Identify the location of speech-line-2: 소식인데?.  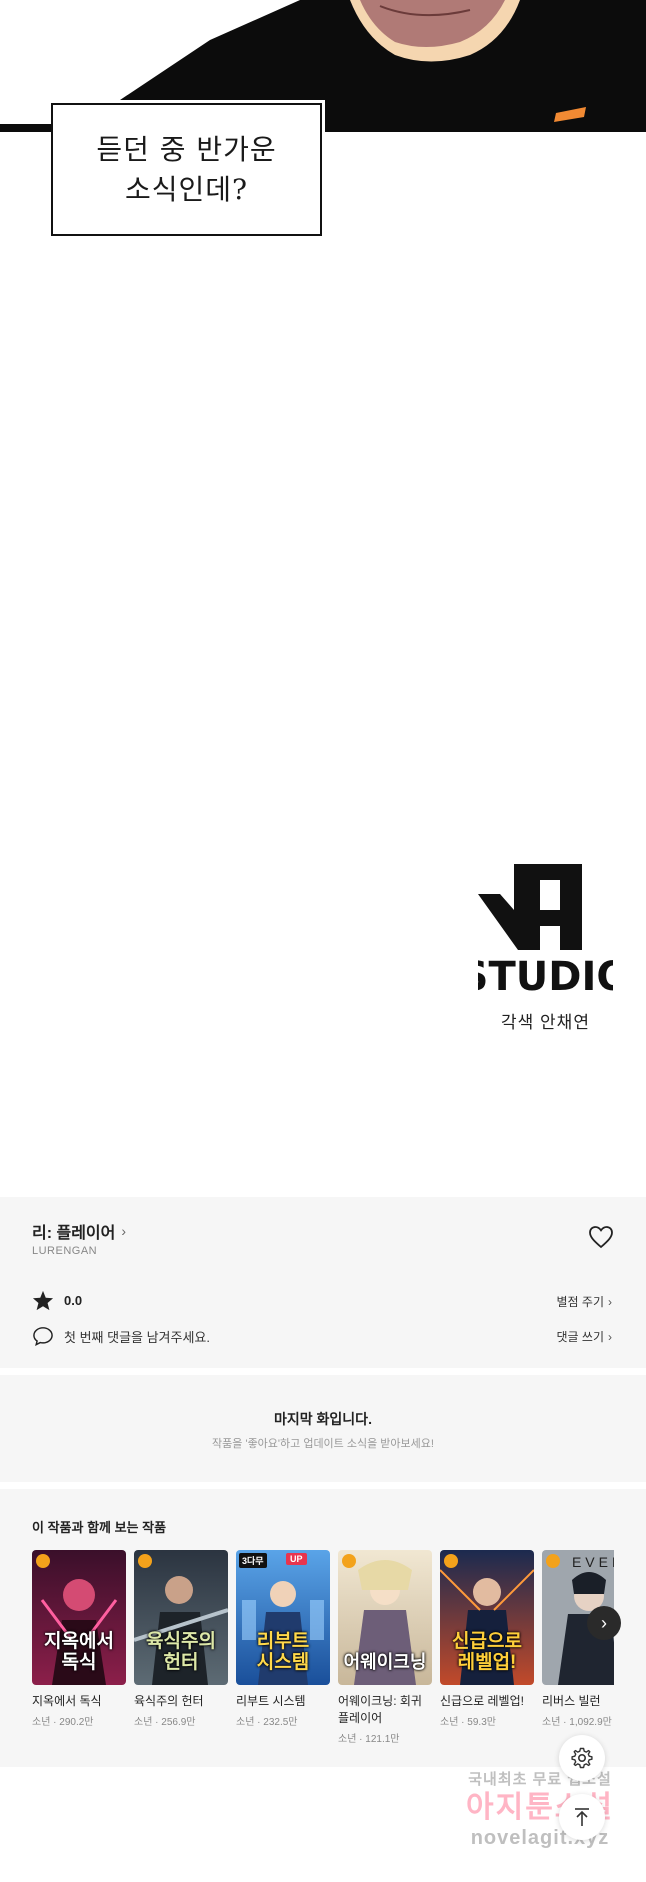
(186, 189).